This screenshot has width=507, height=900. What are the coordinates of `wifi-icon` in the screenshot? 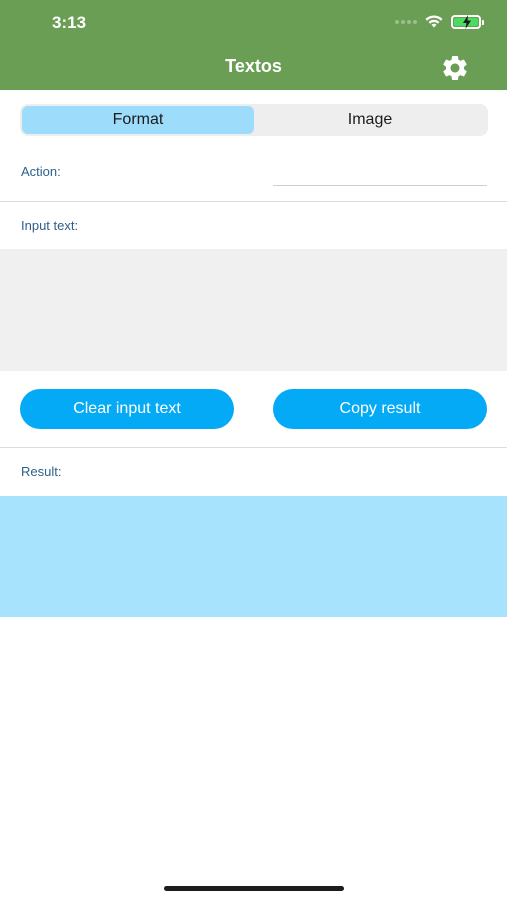 It's located at (434, 21).